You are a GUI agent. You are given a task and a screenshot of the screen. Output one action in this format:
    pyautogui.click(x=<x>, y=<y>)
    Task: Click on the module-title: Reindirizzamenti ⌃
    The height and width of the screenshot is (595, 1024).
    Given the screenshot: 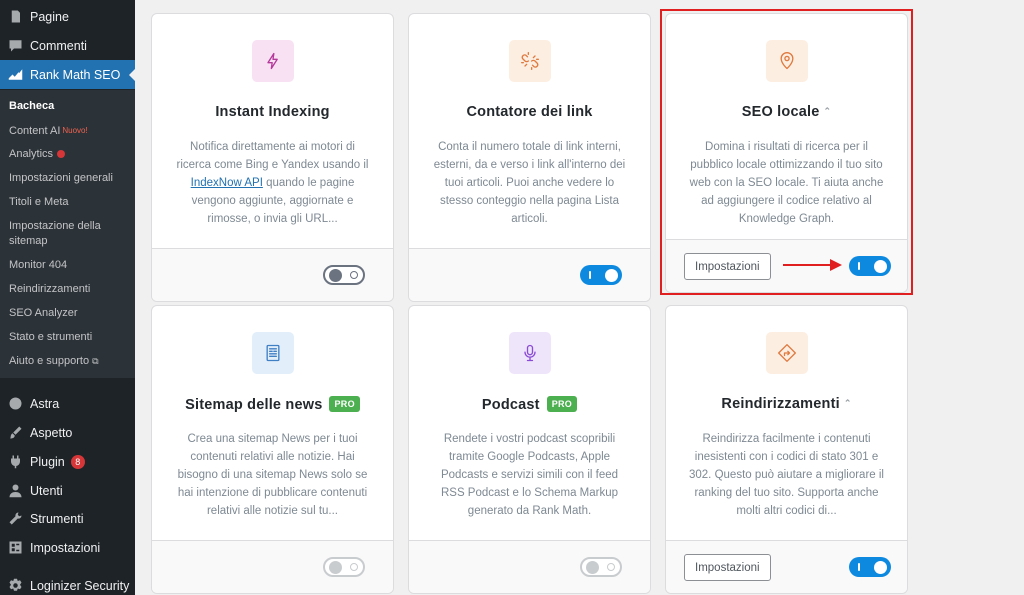 What is the action you would take?
    pyautogui.click(x=786, y=404)
    